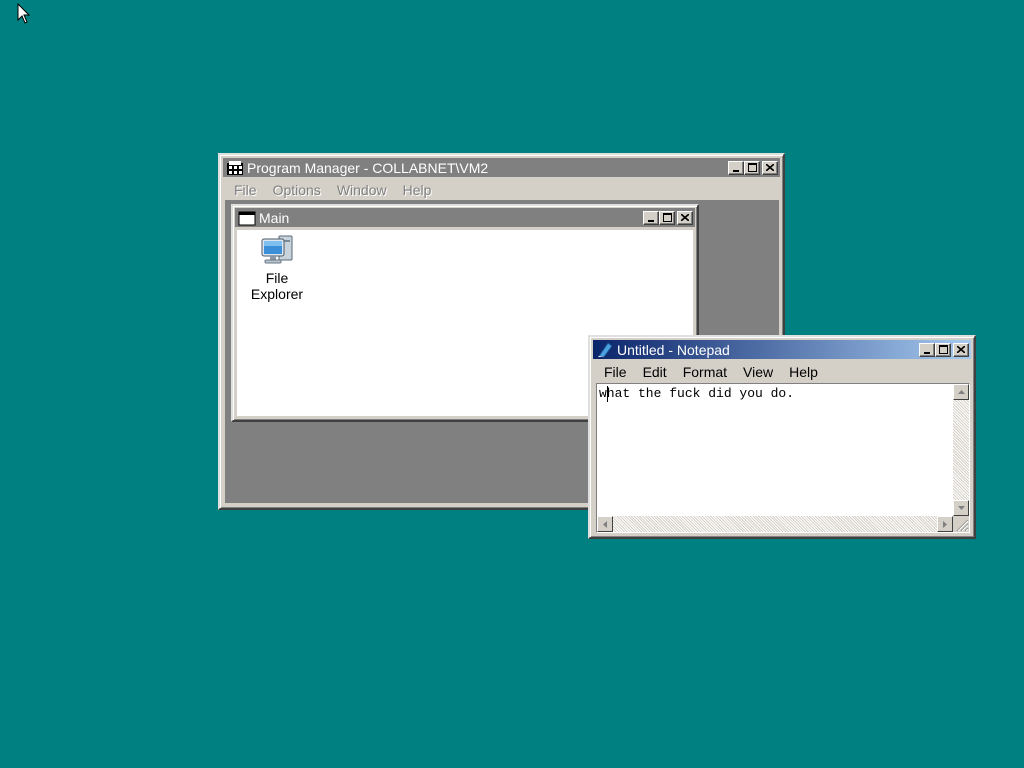 The image size is (1024, 768). What do you see at coordinates (274, 217) in the screenshot?
I see `group-title: Main` at bounding box center [274, 217].